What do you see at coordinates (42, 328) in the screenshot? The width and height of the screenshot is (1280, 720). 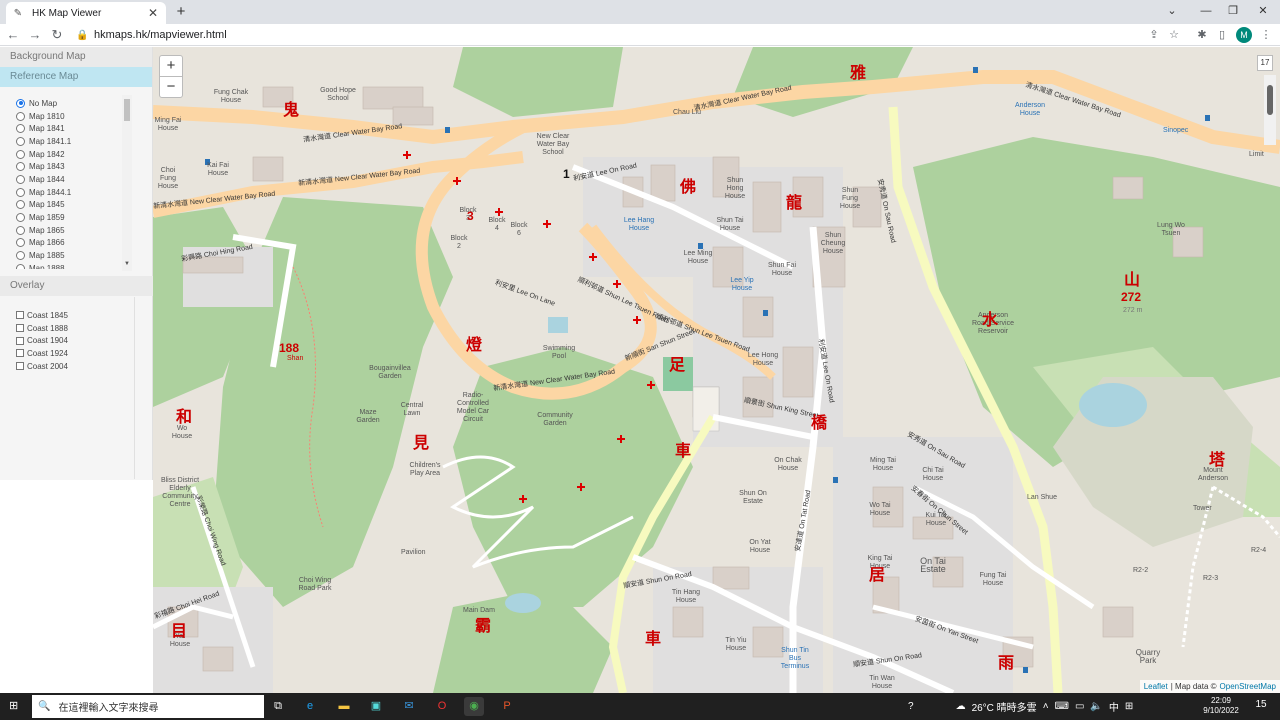 I see `overlay-option: Coast 1888` at bounding box center [42, 328].